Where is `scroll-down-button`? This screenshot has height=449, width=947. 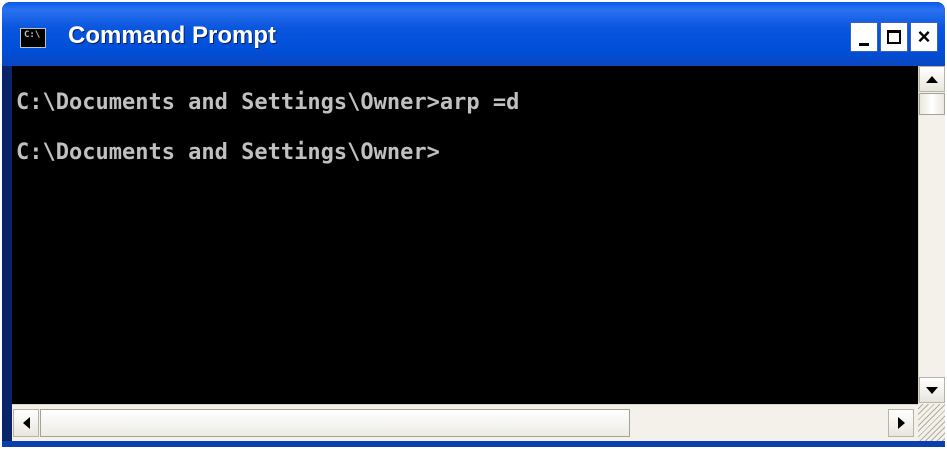 scroll-down-button is located at coordinates (932, 390).